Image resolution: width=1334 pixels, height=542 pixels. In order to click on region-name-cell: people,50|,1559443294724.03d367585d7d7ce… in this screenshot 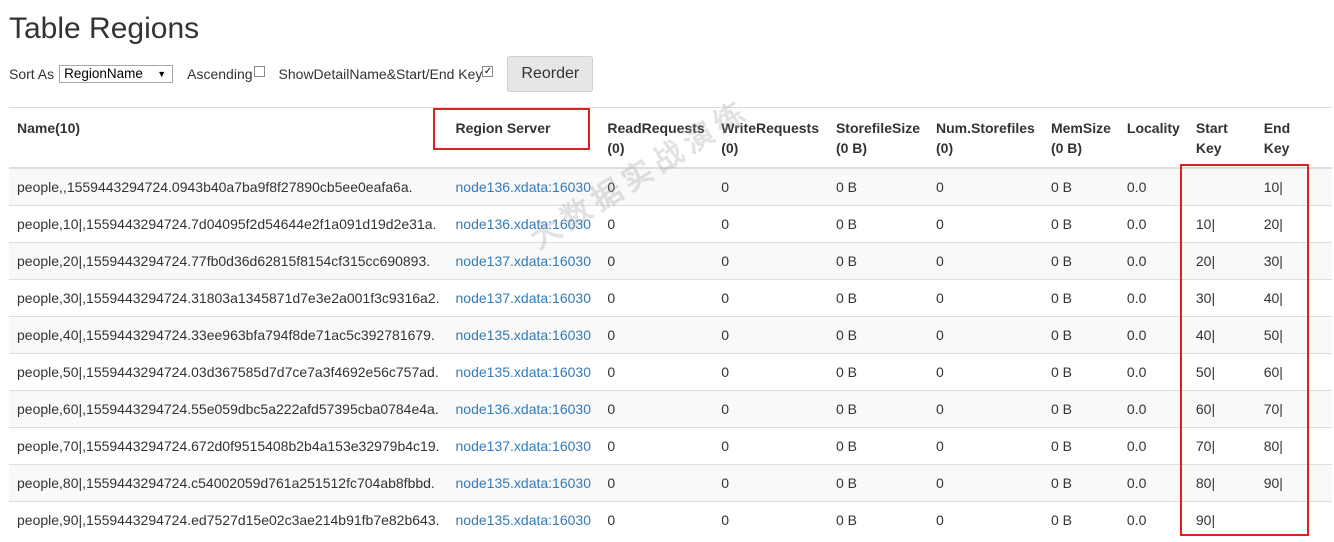, I will do `click(228, 372)`.